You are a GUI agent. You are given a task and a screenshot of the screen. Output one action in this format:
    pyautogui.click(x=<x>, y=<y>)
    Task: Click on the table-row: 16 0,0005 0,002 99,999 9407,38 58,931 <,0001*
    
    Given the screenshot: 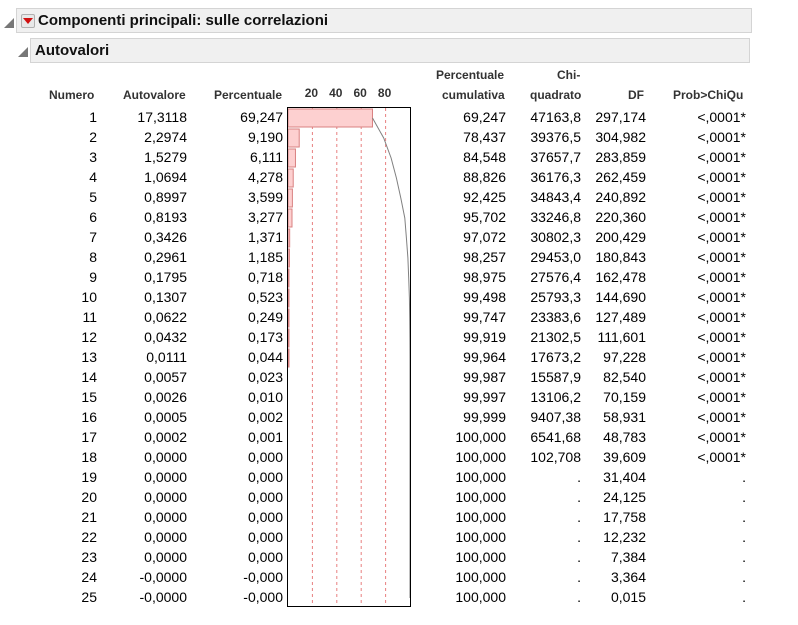 What is the action you would take?
    pyautogui.click(x=399, y=417)
    